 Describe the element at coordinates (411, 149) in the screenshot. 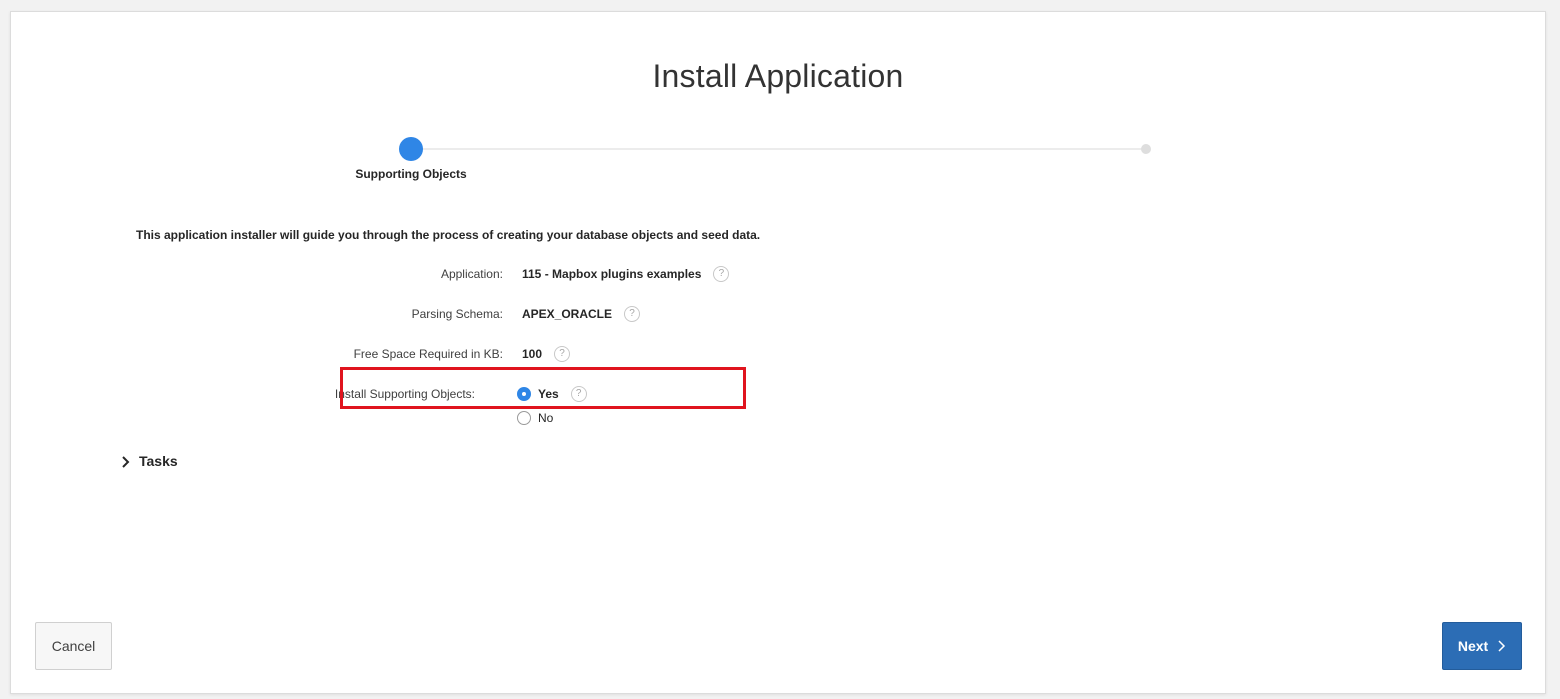

I see `wizard-step-current` at that location.